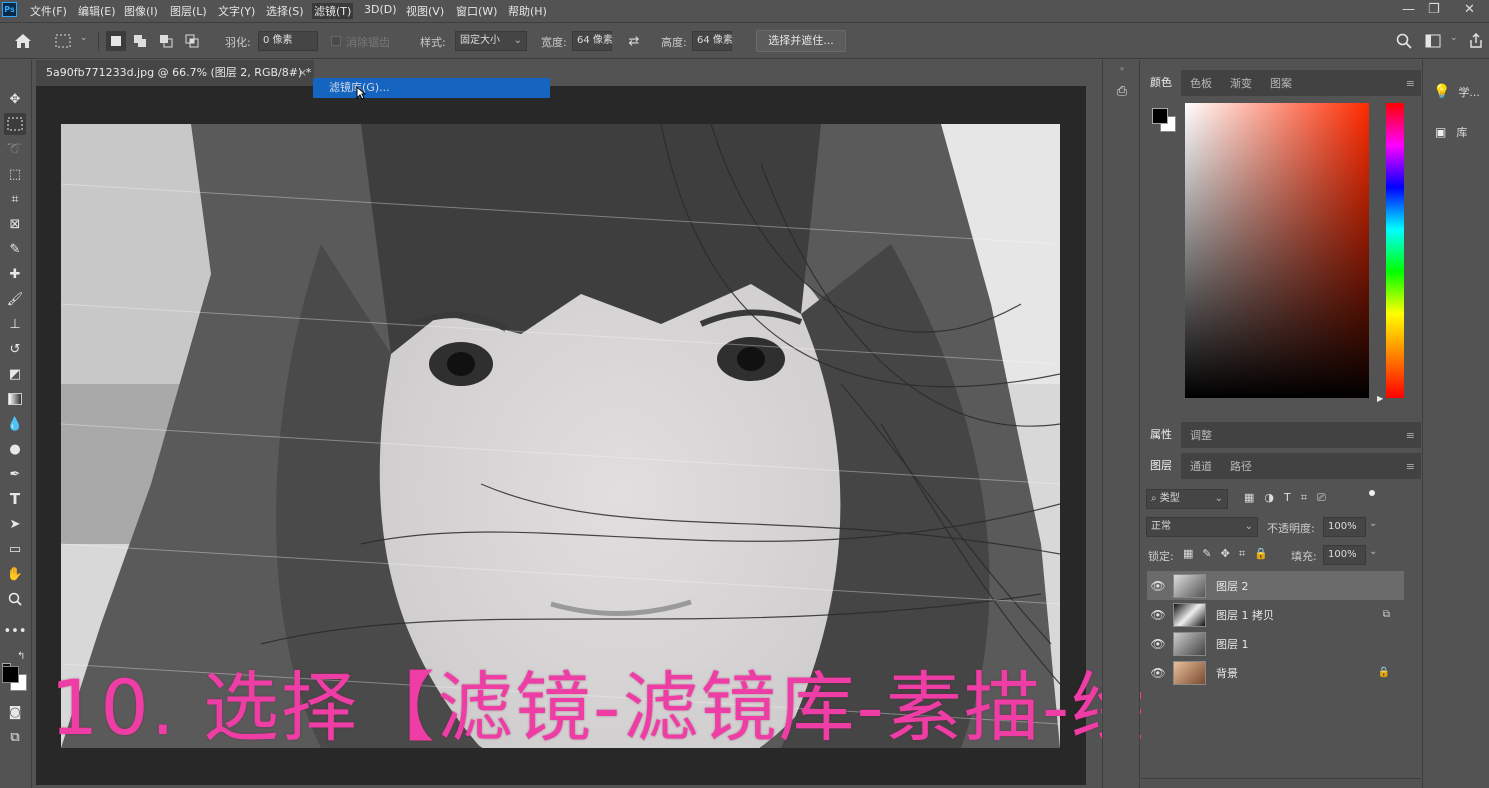 The height and width of the screenshot is (788, 1489). Describe the element at coordinates (634, 41) in the screenshot. I see `swap-icon: ⇄` at that location.